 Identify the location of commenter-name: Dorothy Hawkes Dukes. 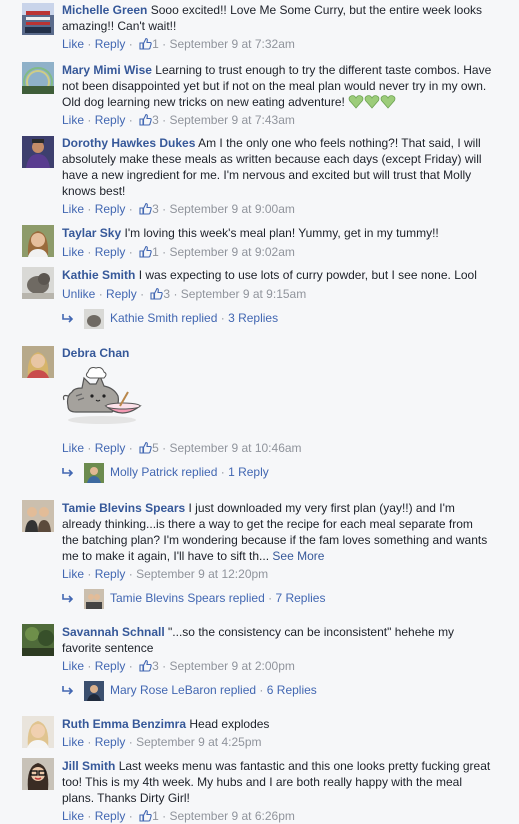
(128, 143).